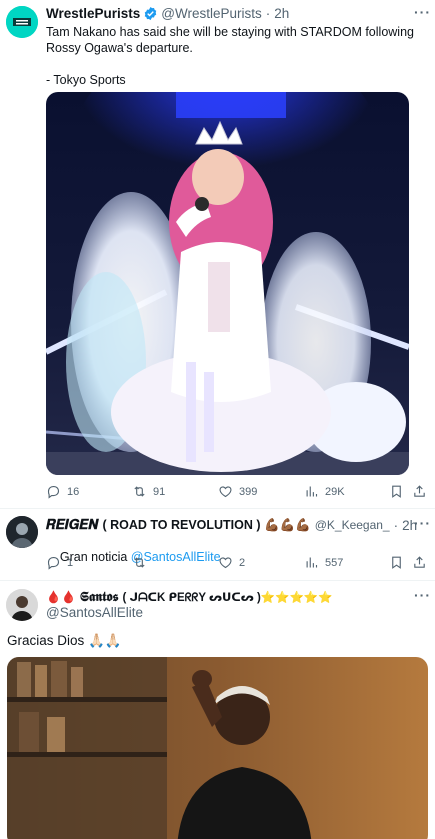 The width and height of the screenshot is (435, 839). What do you see at coordinates (61, 597) in the screenshot?
I see `display-name-prefix: 🩸🩸` at bounding box center [61, 597].